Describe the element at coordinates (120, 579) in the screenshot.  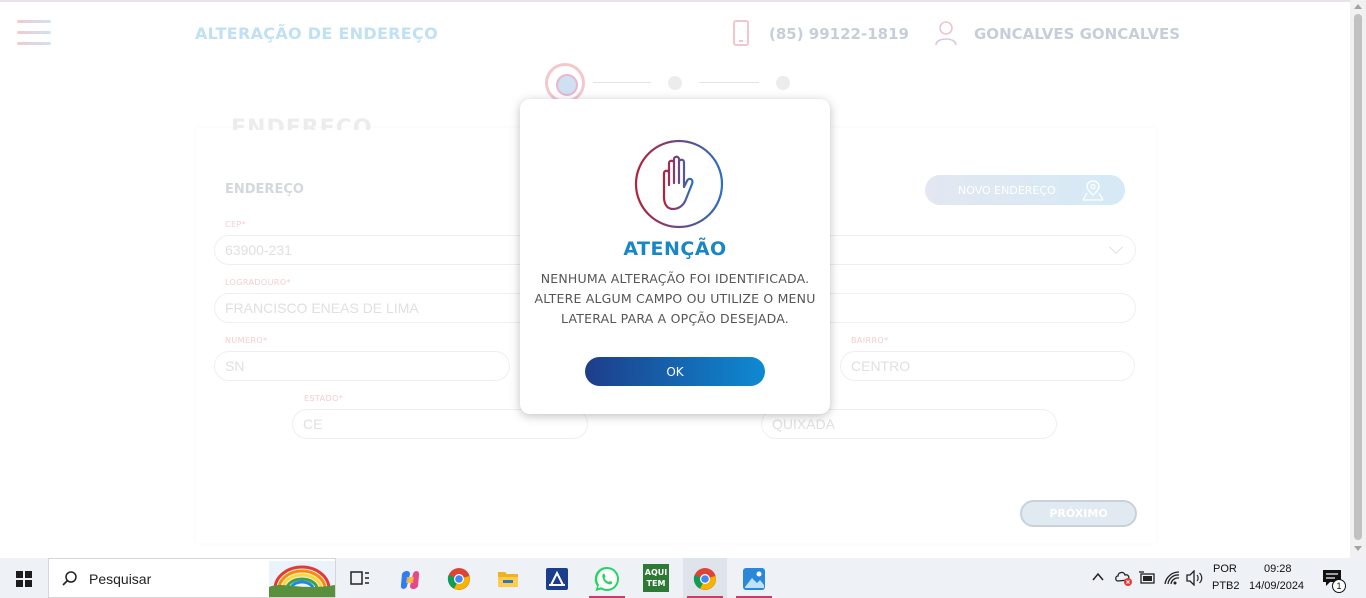
I see `search-placeholder: Pesquisar` at that location.